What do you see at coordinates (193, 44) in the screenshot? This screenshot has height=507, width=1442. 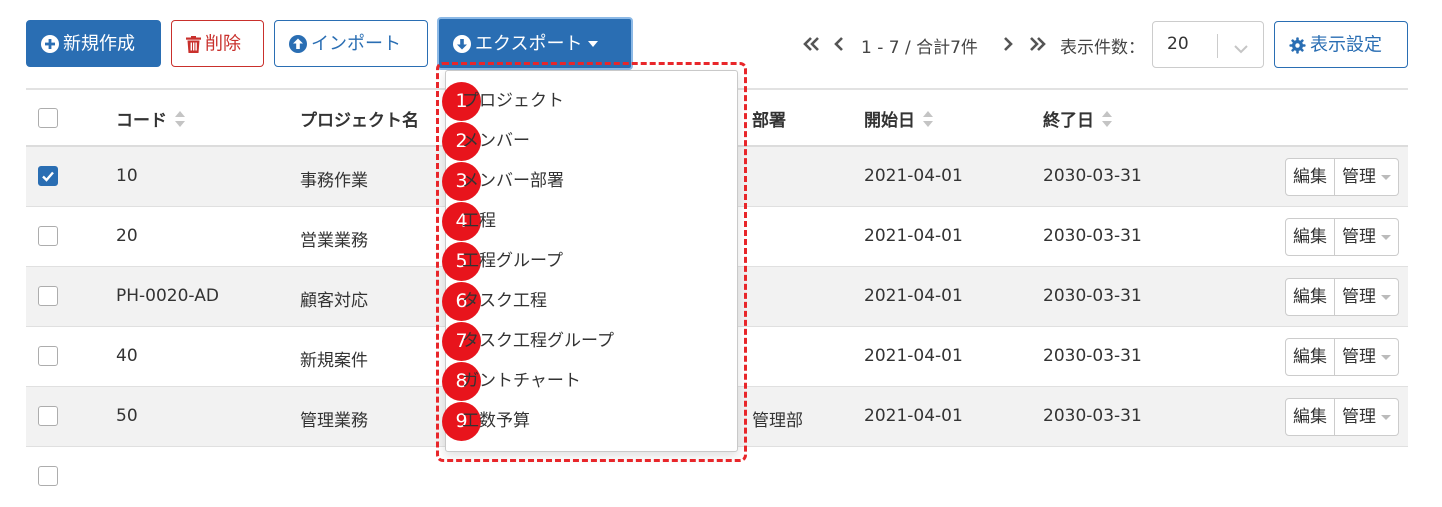 I see `trash-icon` at bounding box center [193, 44].